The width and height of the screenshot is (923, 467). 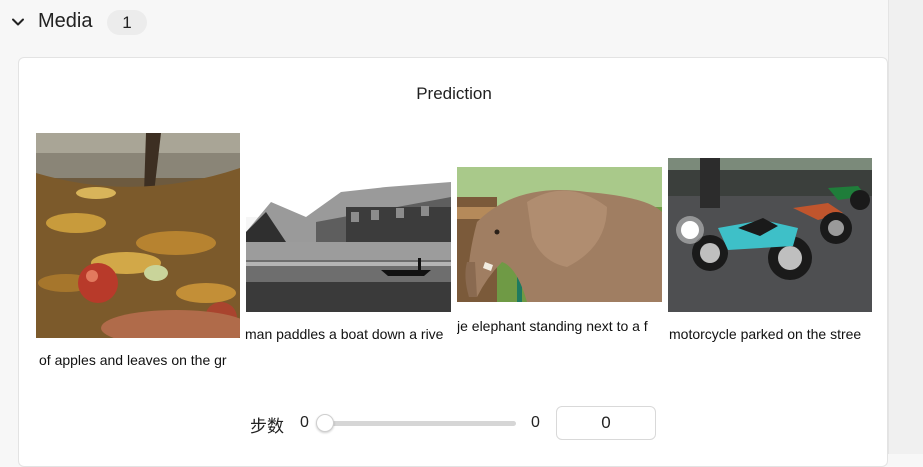 I want to click on gallery-caption-2: man paddles a boat down a rive, so click(x=344, y=334).